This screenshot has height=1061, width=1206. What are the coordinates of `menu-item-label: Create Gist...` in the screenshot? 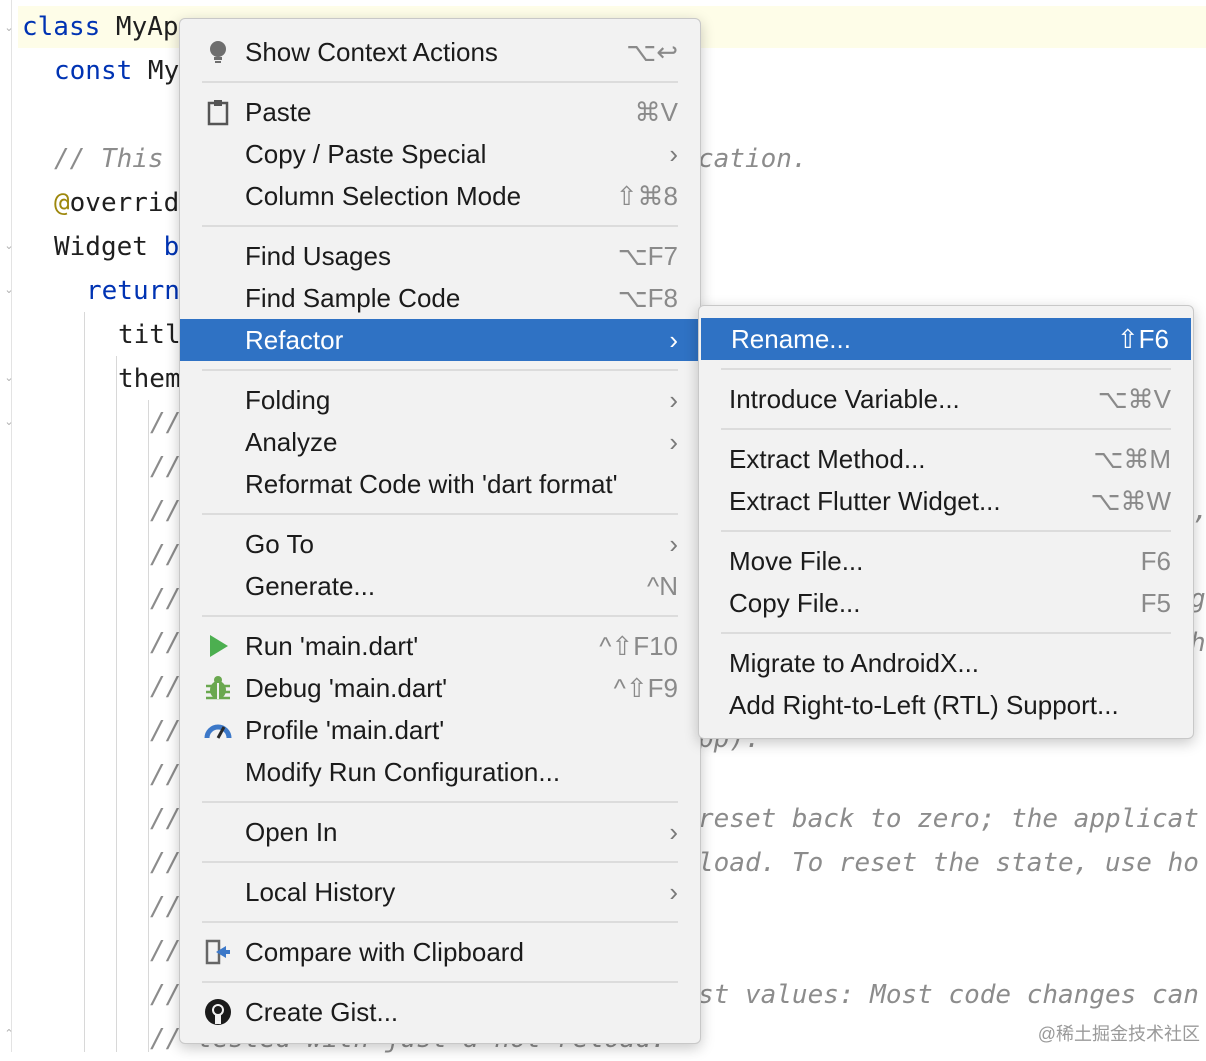 It's located at (322, 1012).